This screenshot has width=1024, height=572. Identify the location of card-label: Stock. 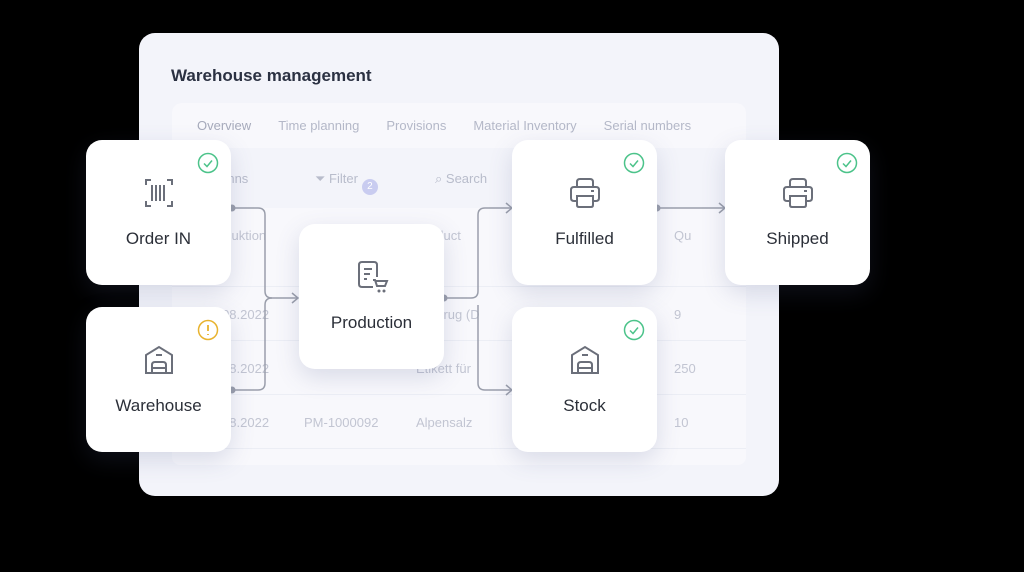
(584, 405).